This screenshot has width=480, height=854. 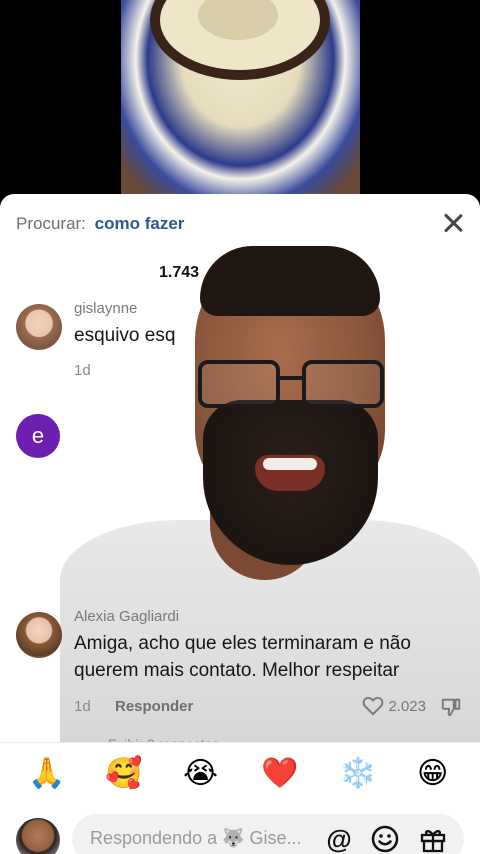 What do you see at coordinates (140, 223) in the screenshot?
I see `search-term: como fazer` at bounding box center [140, 223].